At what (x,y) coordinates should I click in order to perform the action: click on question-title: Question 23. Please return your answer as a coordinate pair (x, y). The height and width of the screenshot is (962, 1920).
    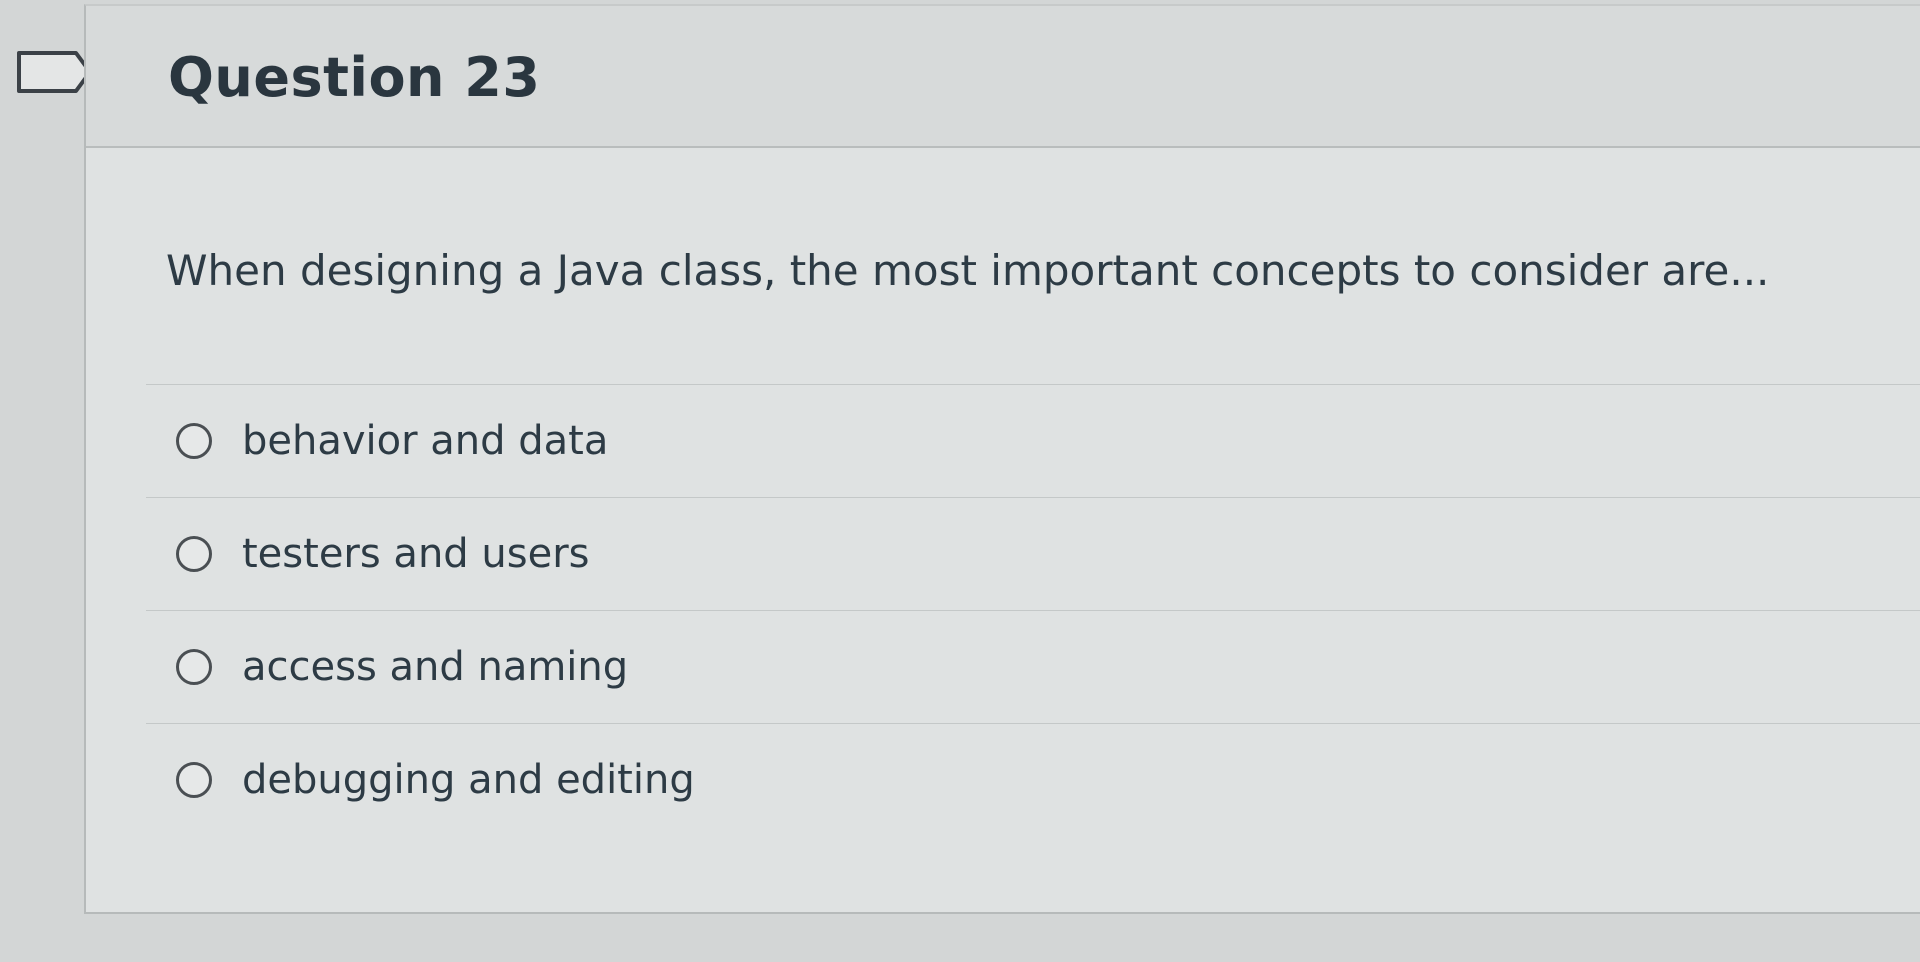
    Looking at the image, I should click on (354, 77).